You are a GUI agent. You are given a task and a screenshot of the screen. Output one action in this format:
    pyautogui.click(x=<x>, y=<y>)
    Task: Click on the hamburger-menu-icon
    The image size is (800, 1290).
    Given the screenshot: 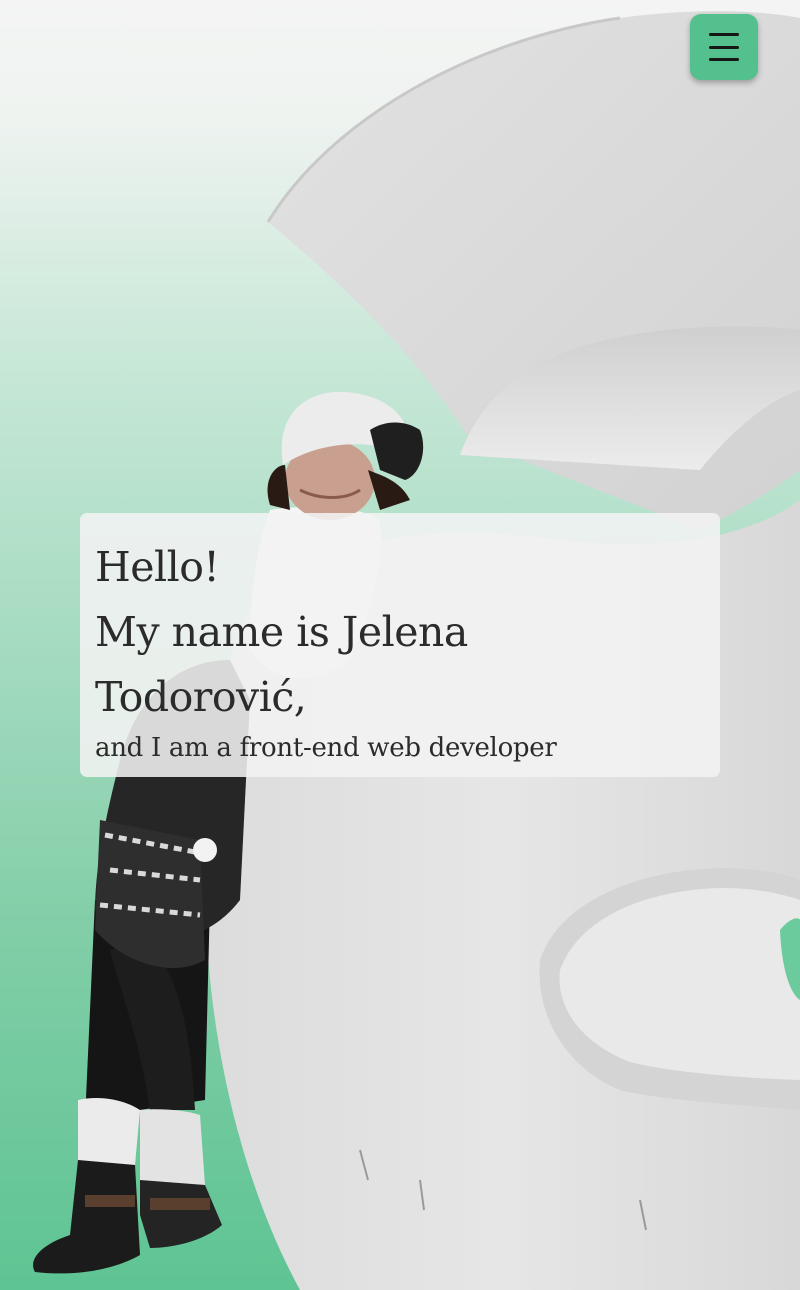 What is the action you would take?
    pyautogui.click(x=724, y=47)
    